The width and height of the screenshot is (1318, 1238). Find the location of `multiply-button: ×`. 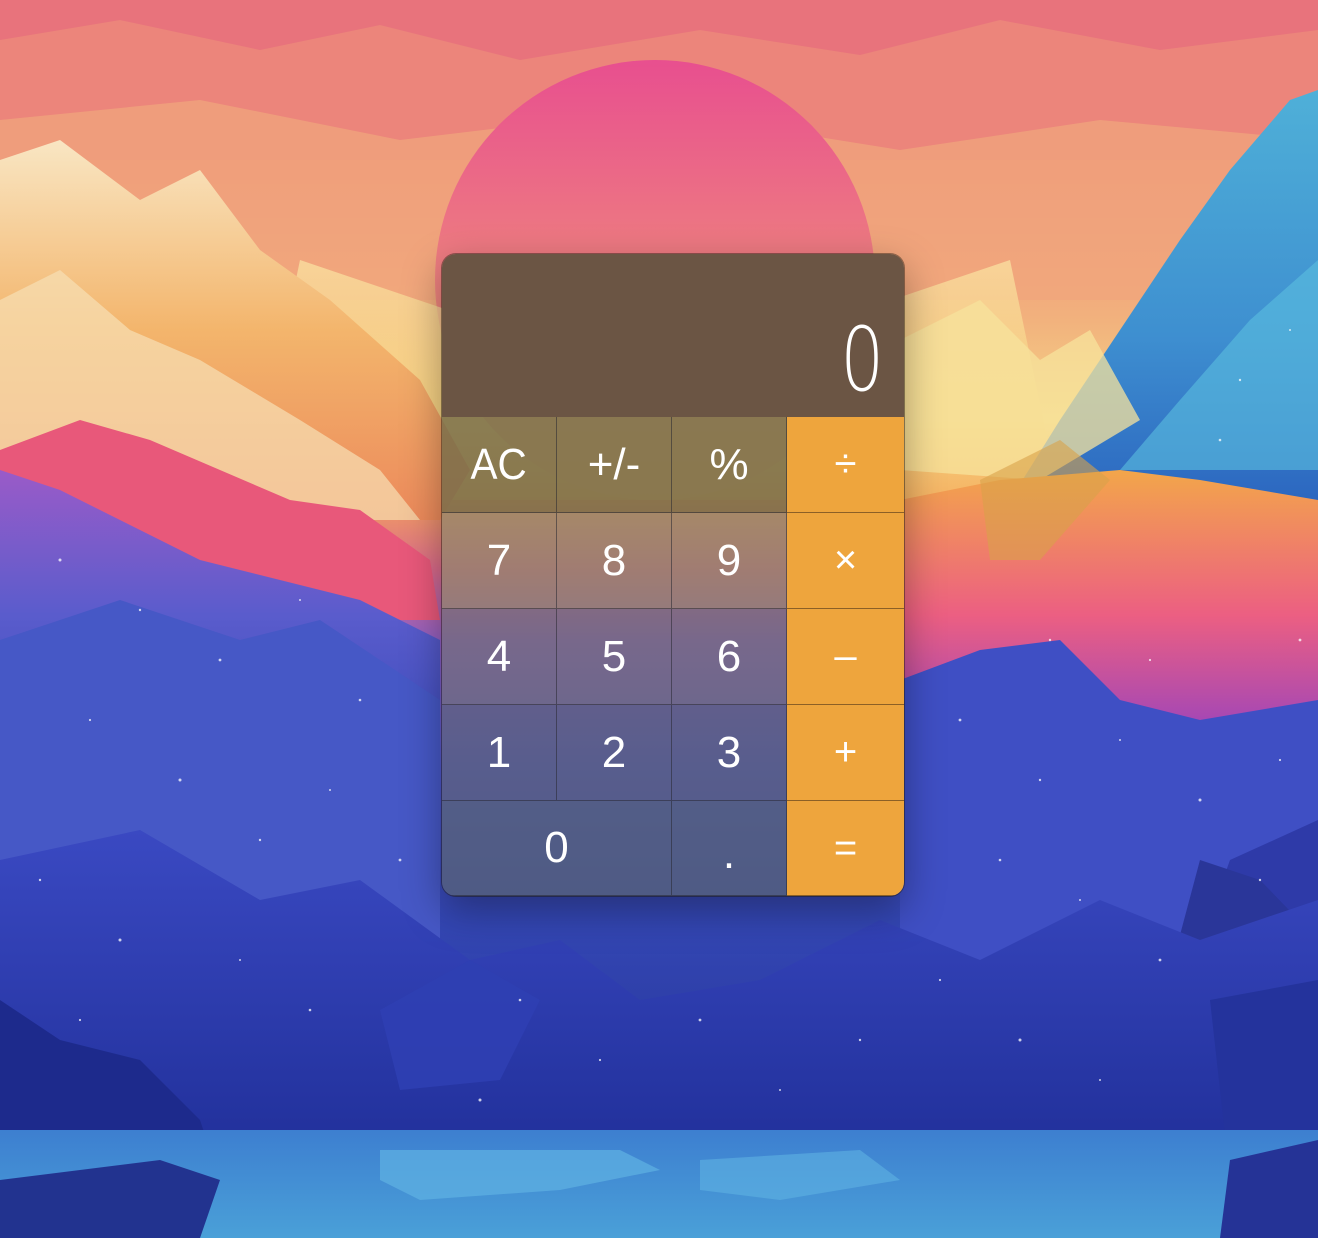

multiply-button: × is located at coordinates (845, 561).